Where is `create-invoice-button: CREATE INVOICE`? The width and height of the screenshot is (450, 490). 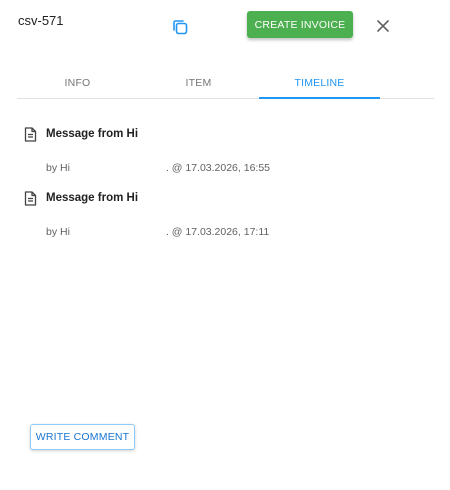
create-invoice-button: CREATE INVOICE is located at coordinates (300, 24).